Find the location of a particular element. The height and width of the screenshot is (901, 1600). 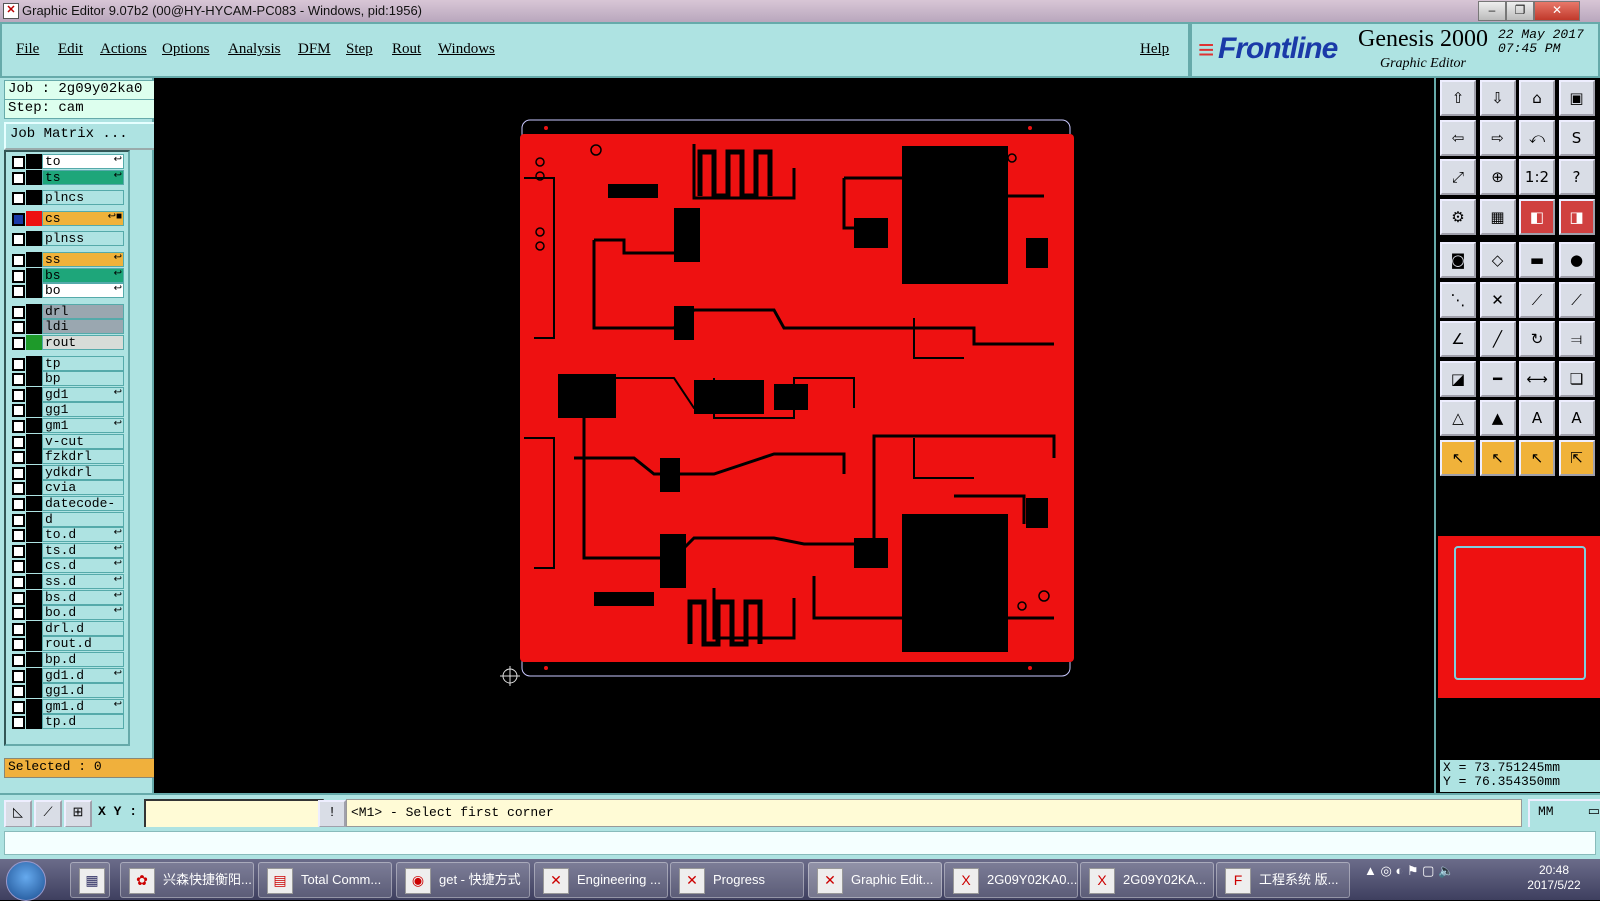

layer-row-d: d is located at coordinates (67, 519).